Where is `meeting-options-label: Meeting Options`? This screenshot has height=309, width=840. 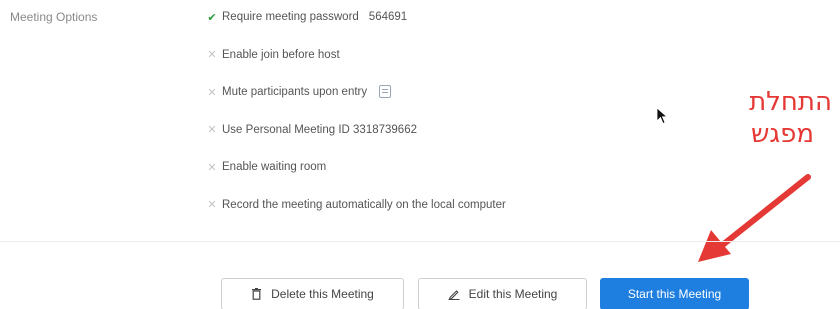 meeting-options-label: Meeting Options is located at coordinates (54, 17).